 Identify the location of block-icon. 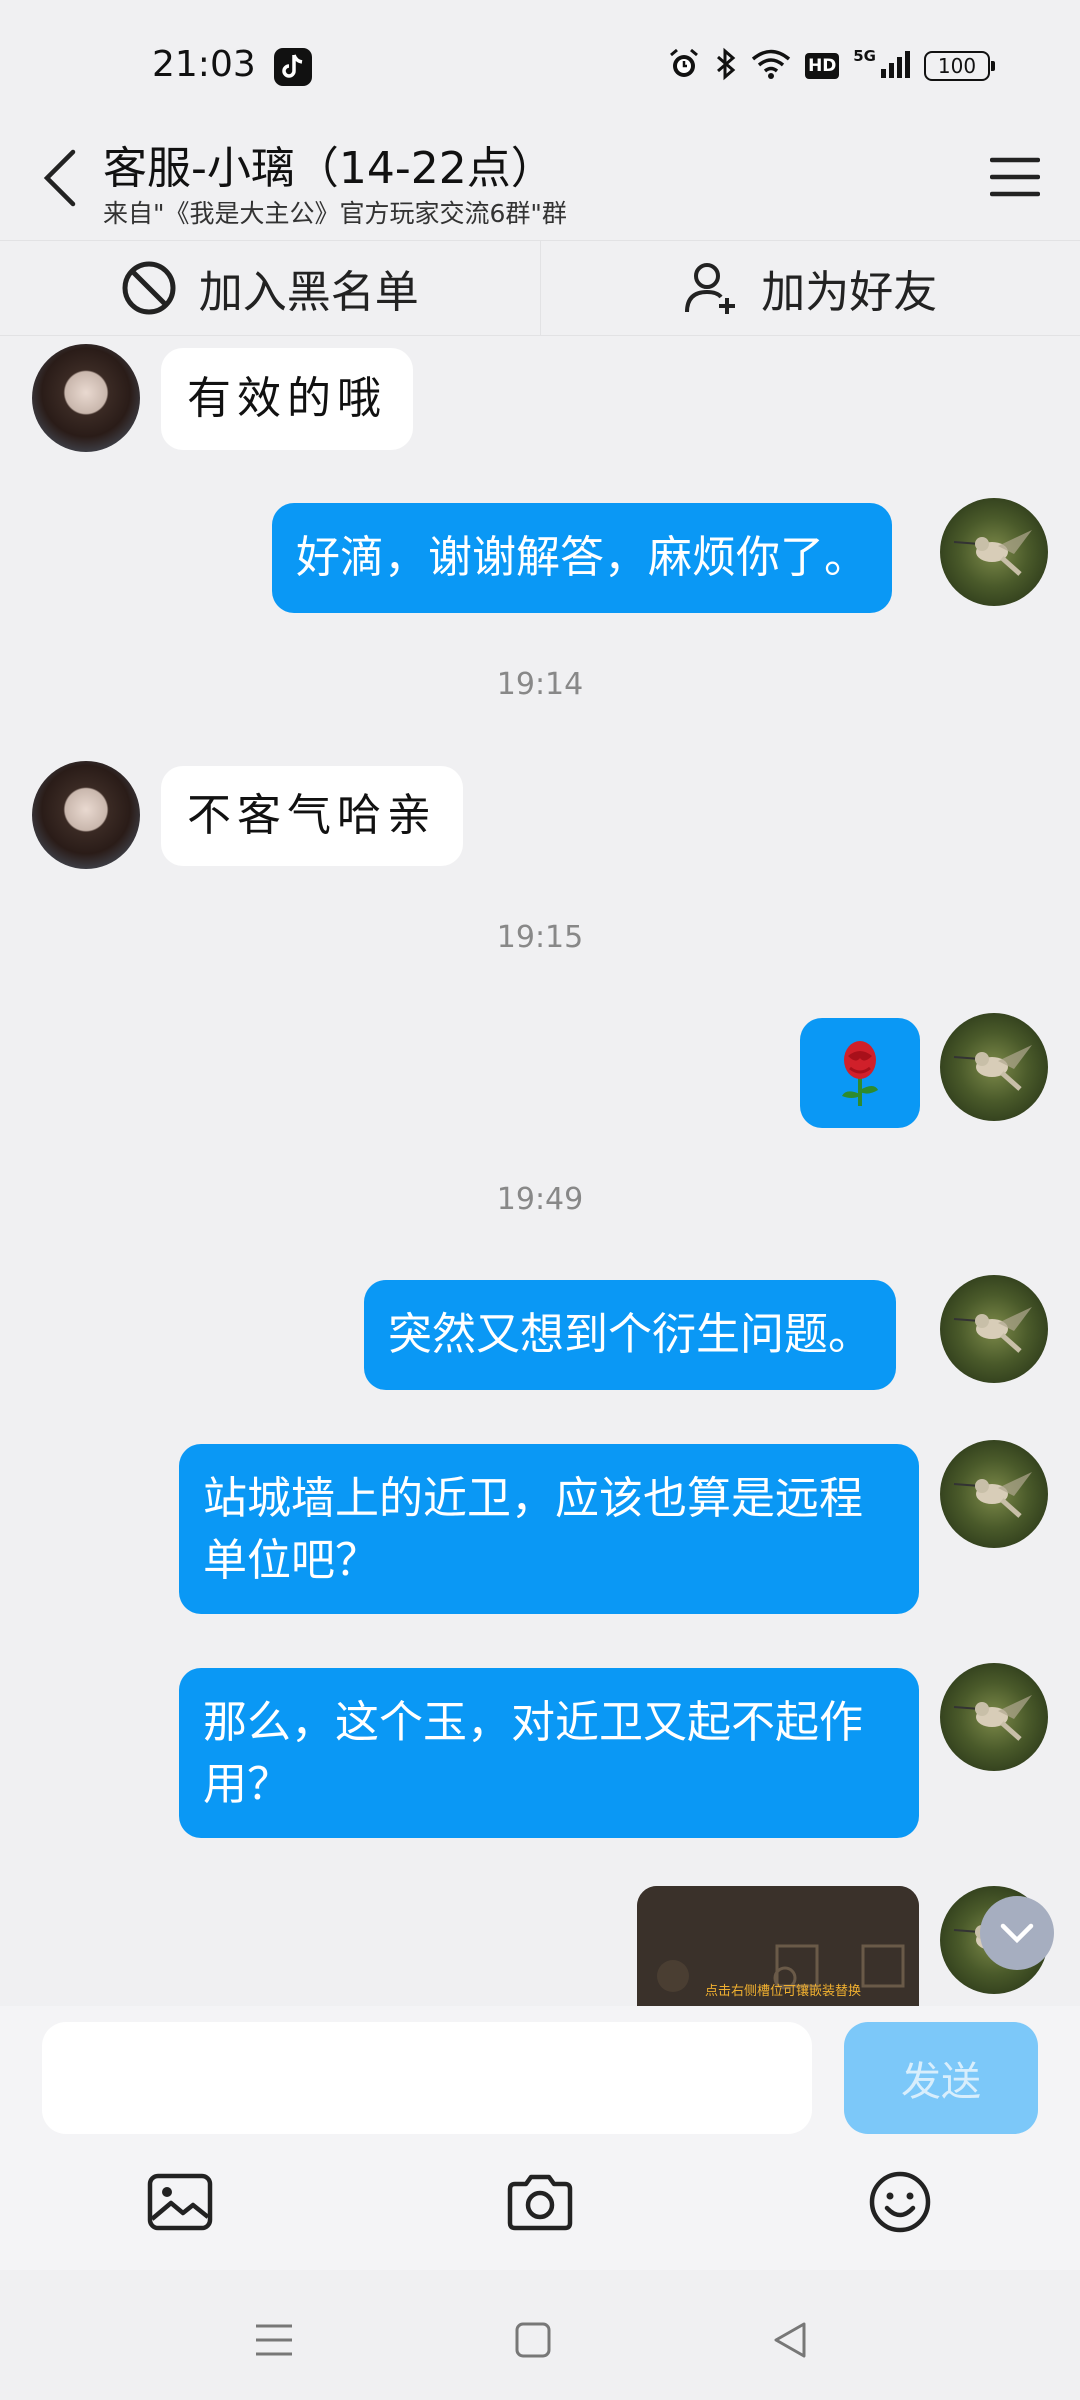
(149, 288).